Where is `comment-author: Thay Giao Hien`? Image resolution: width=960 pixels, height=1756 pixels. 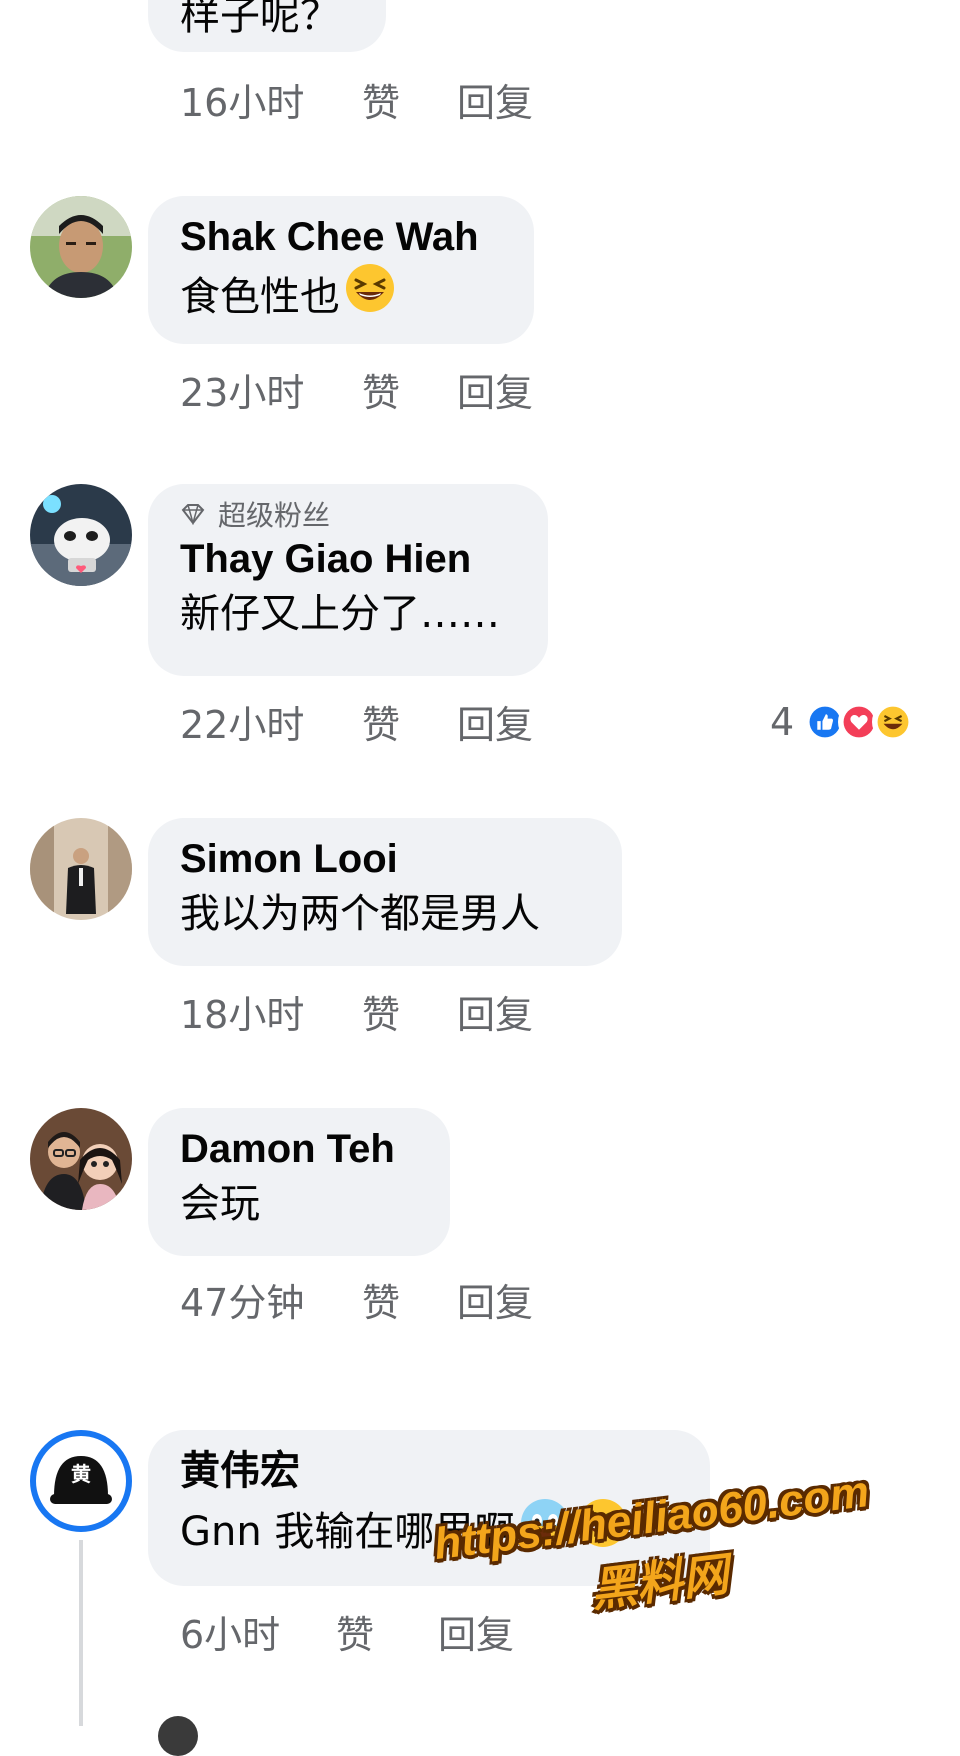 comment-author: Thay Giao Hien is located at coordinates (348, 559).